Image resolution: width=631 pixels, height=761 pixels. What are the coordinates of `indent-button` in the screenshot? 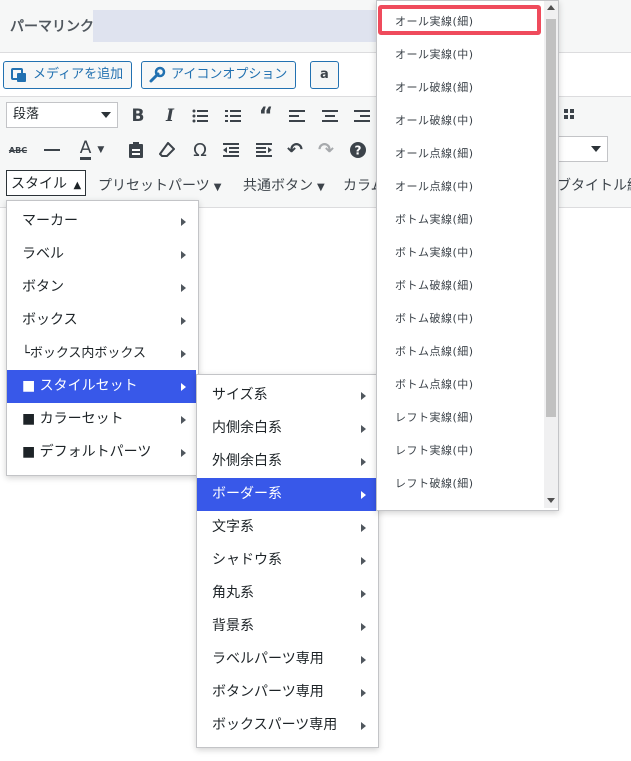 It's located at (264, 150).